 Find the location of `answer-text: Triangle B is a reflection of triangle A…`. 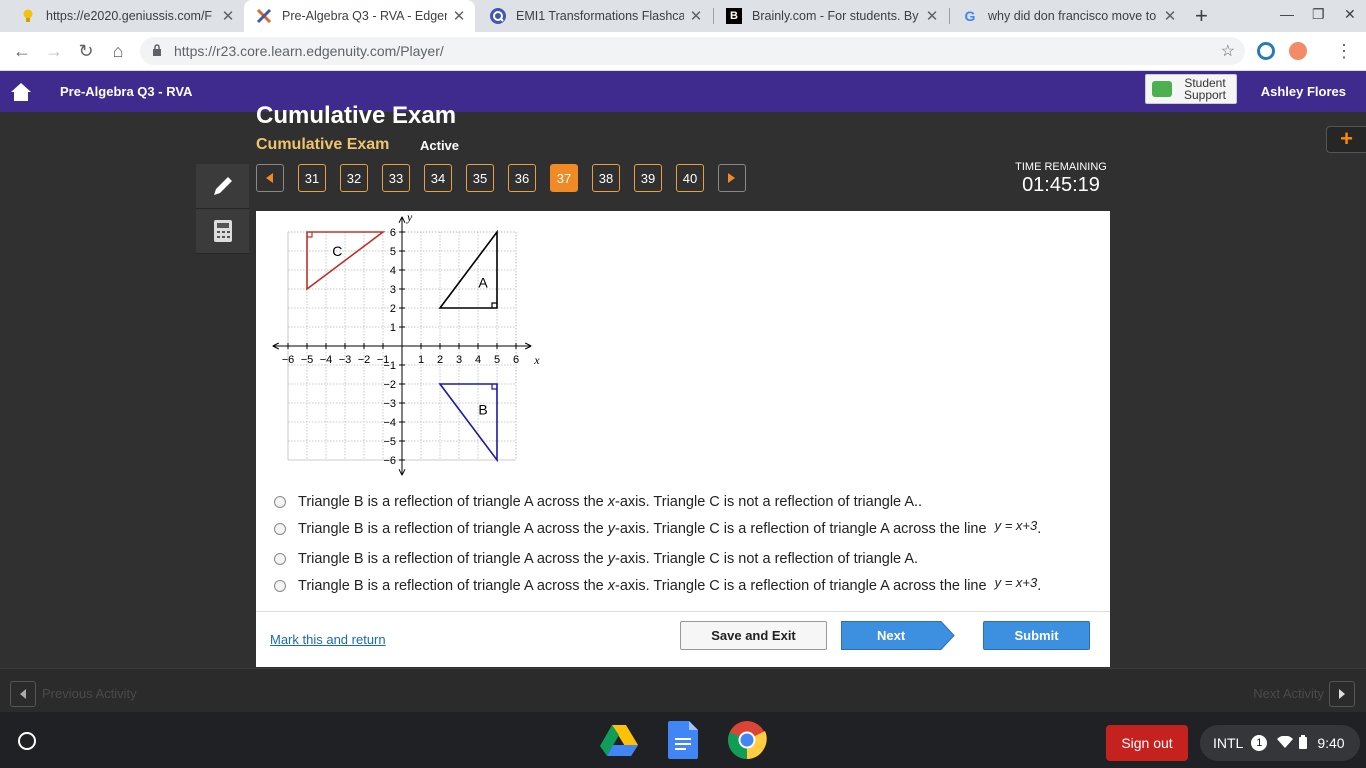

answer-text: Triangle B is a reflection of triangle A… is located at coordinates (608, 559).